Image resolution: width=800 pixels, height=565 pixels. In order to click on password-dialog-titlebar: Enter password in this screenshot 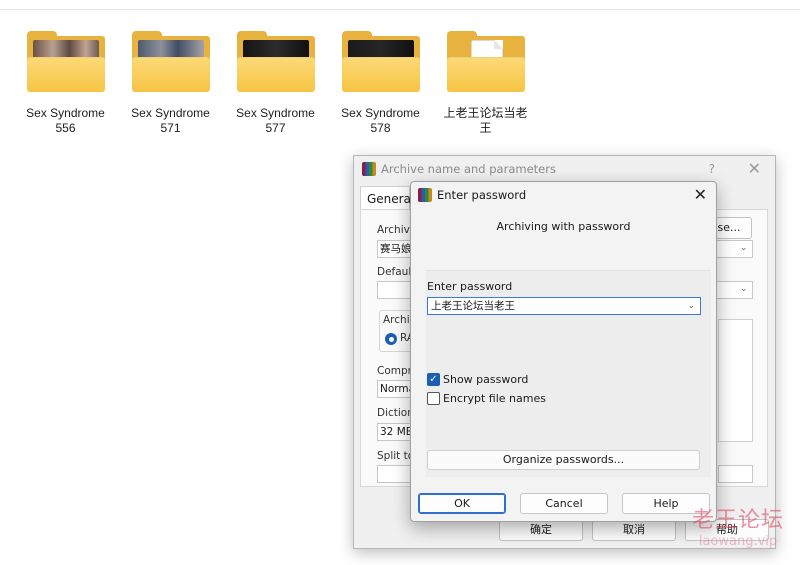, I will do `click(563, 195)`.